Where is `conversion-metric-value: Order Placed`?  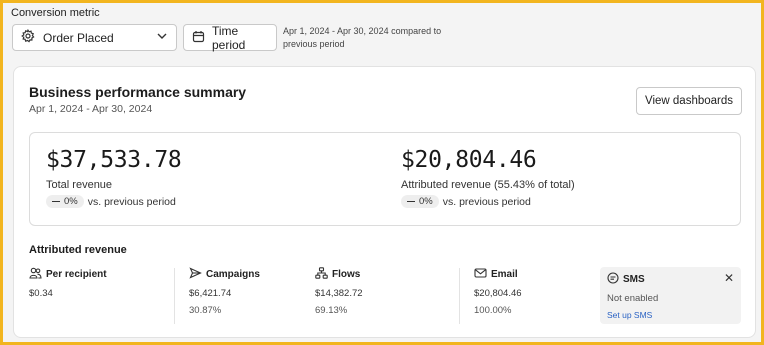
conversion-metric-value: Order Placed is located at coordinates (78, 37).